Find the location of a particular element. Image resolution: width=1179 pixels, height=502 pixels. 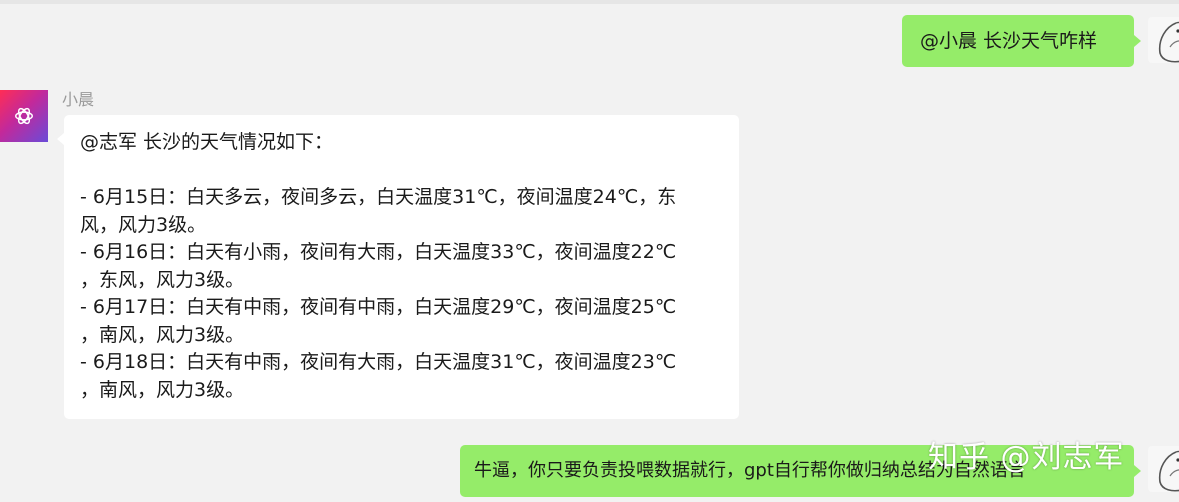

my-message-bubble: @小晨 长沙天气咋样 is located at coordinates (1021, 41).